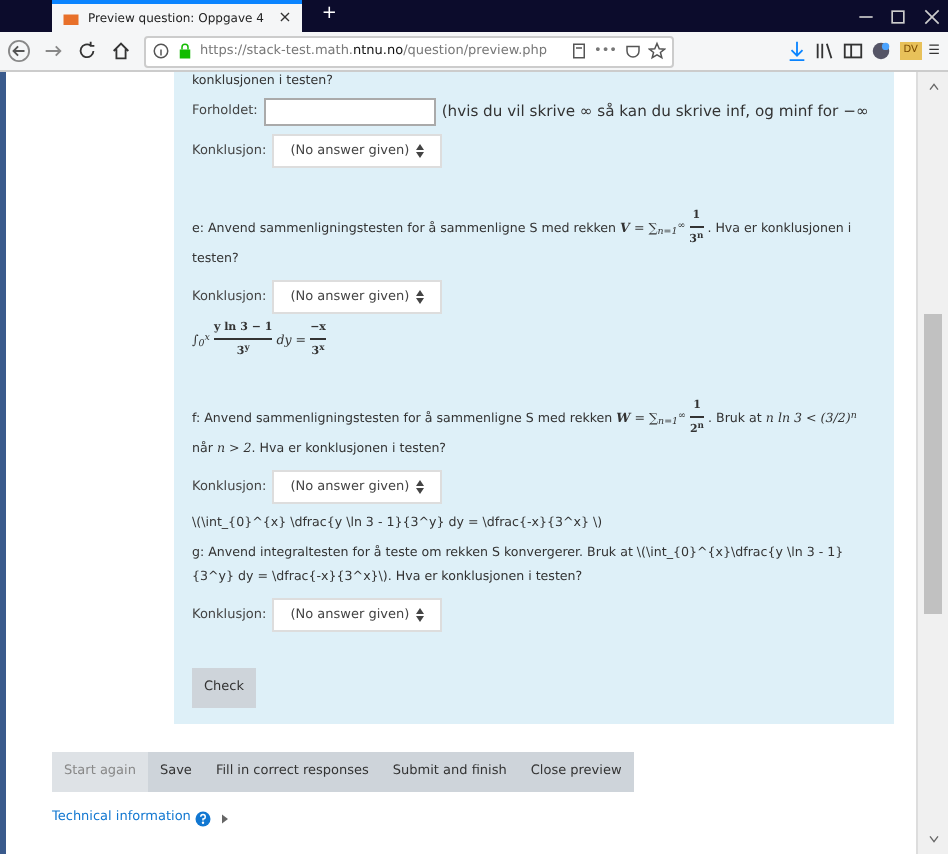  What do you see at coordinates (329, 16) in the screenshot?
I see `new-tab-button: +` at bounding box center [329, 16].